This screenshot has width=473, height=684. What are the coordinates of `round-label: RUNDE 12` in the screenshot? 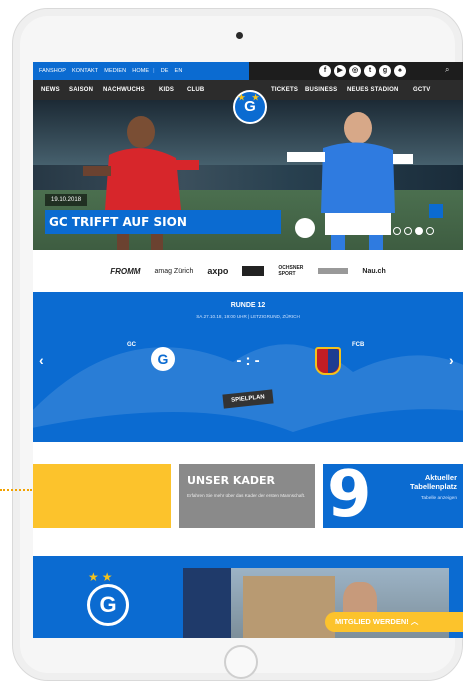 It's located at (248, 305).